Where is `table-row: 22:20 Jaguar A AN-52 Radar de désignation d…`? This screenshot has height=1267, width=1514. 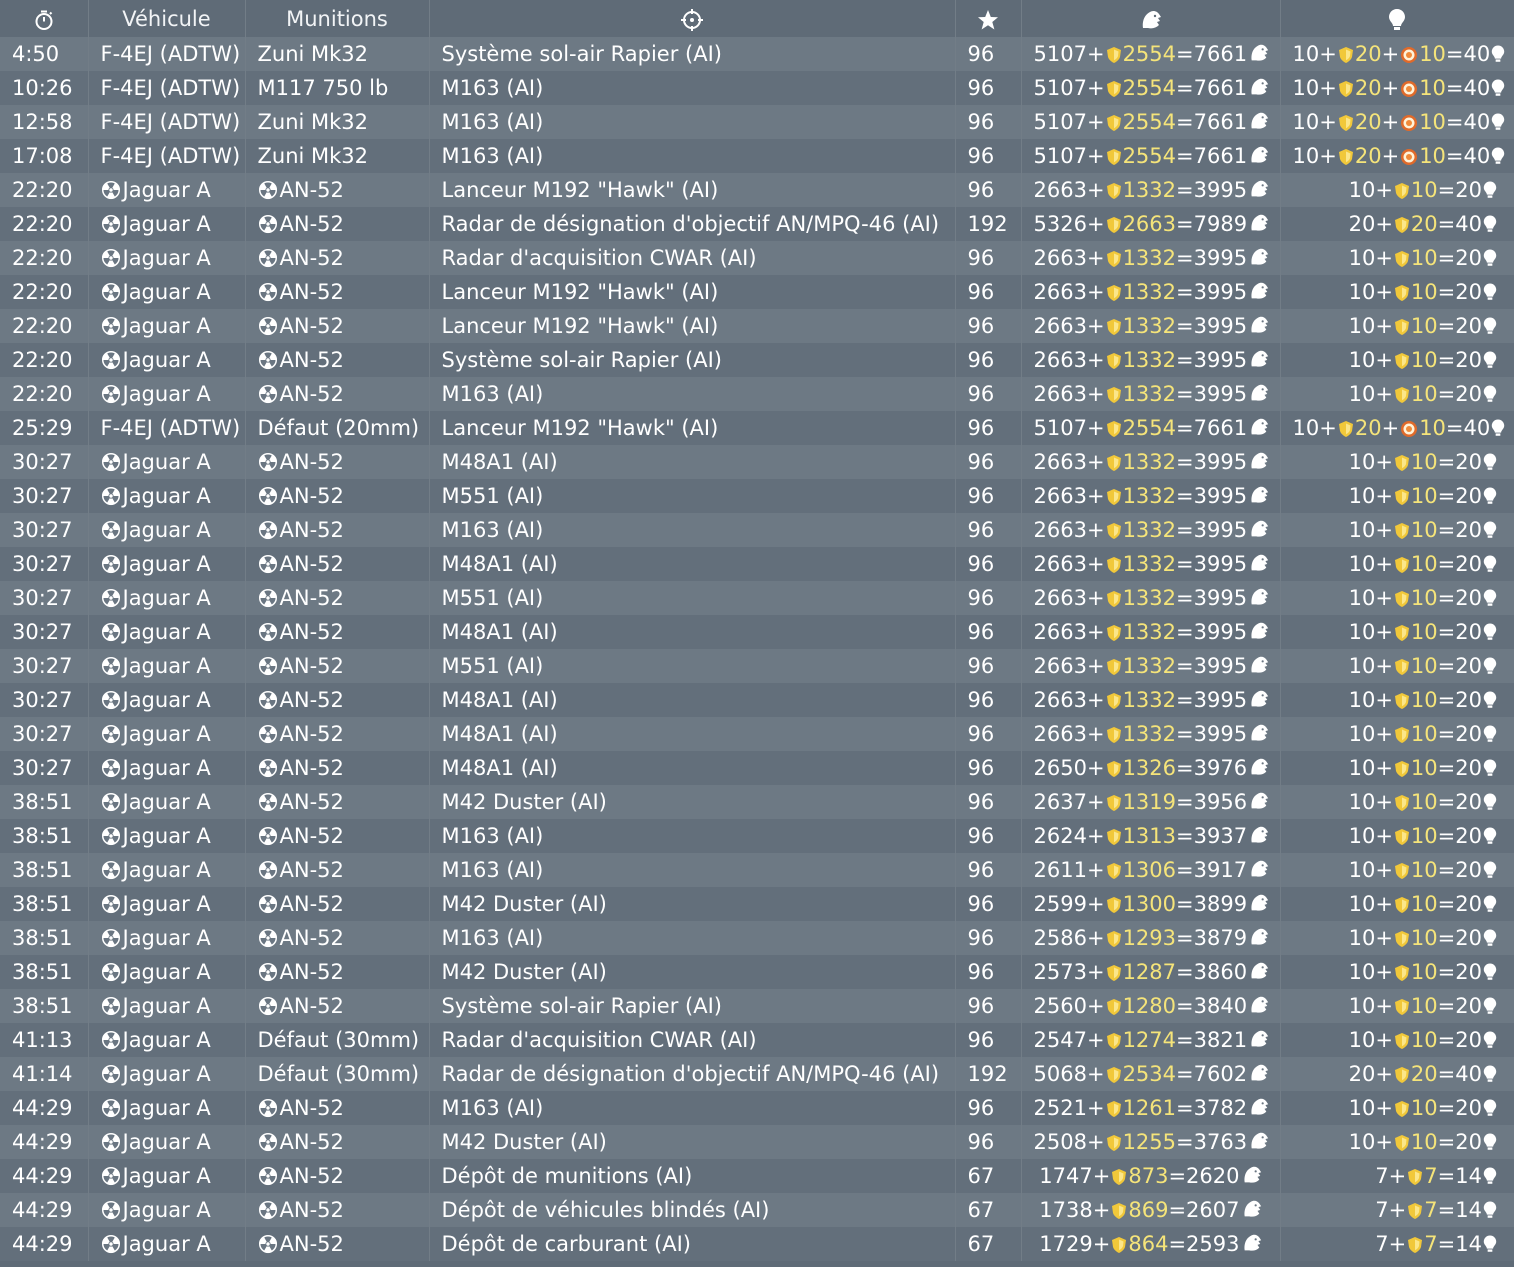 table-row: 22:20 Jaguar A AN-52 Radar de désignation d… is located at coordinates (757, 224).